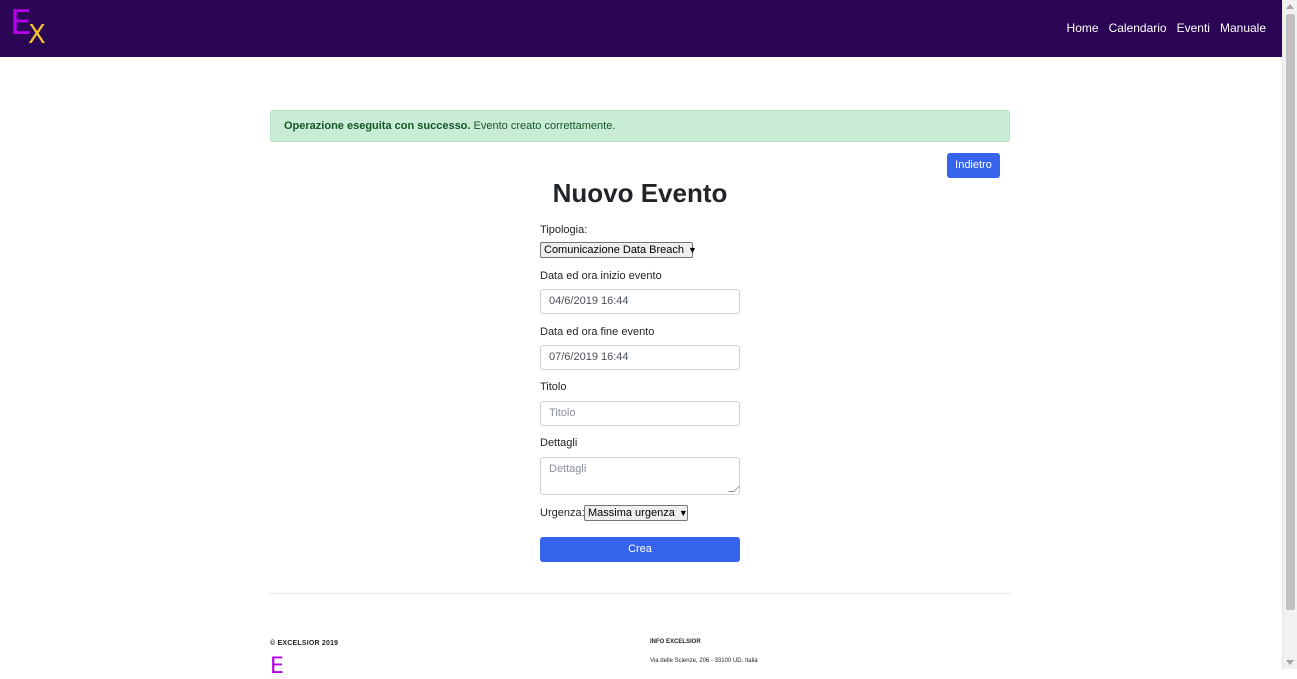 The image size is (1297, 679). I want to click on nav-link-calendario: Calendario, so click(1138, 28).